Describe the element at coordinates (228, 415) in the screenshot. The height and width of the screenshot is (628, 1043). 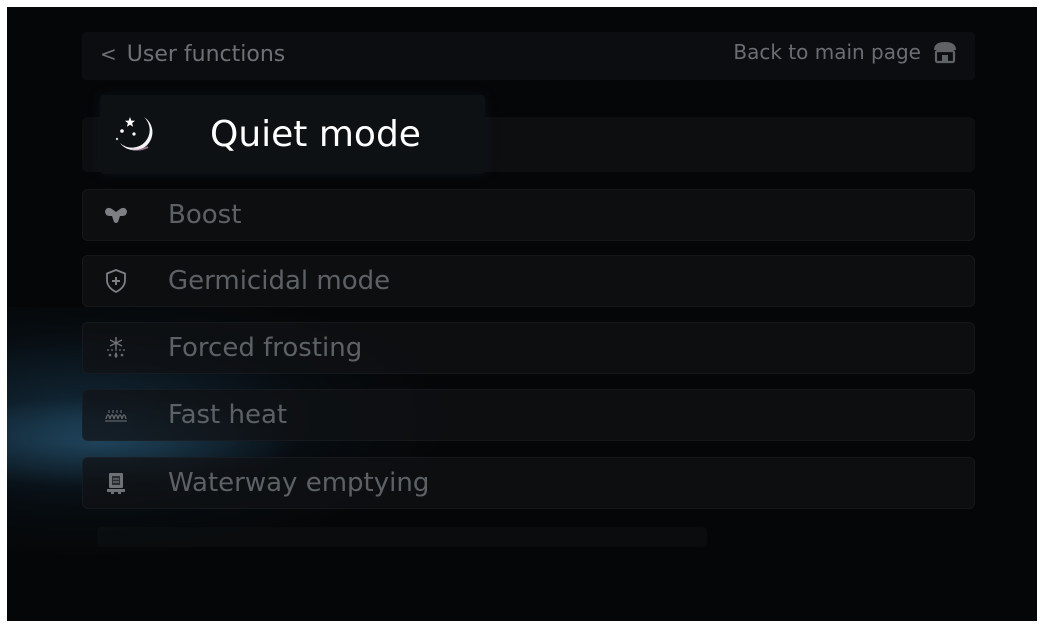
I see `menu-item-label: Fast heat` at that location.